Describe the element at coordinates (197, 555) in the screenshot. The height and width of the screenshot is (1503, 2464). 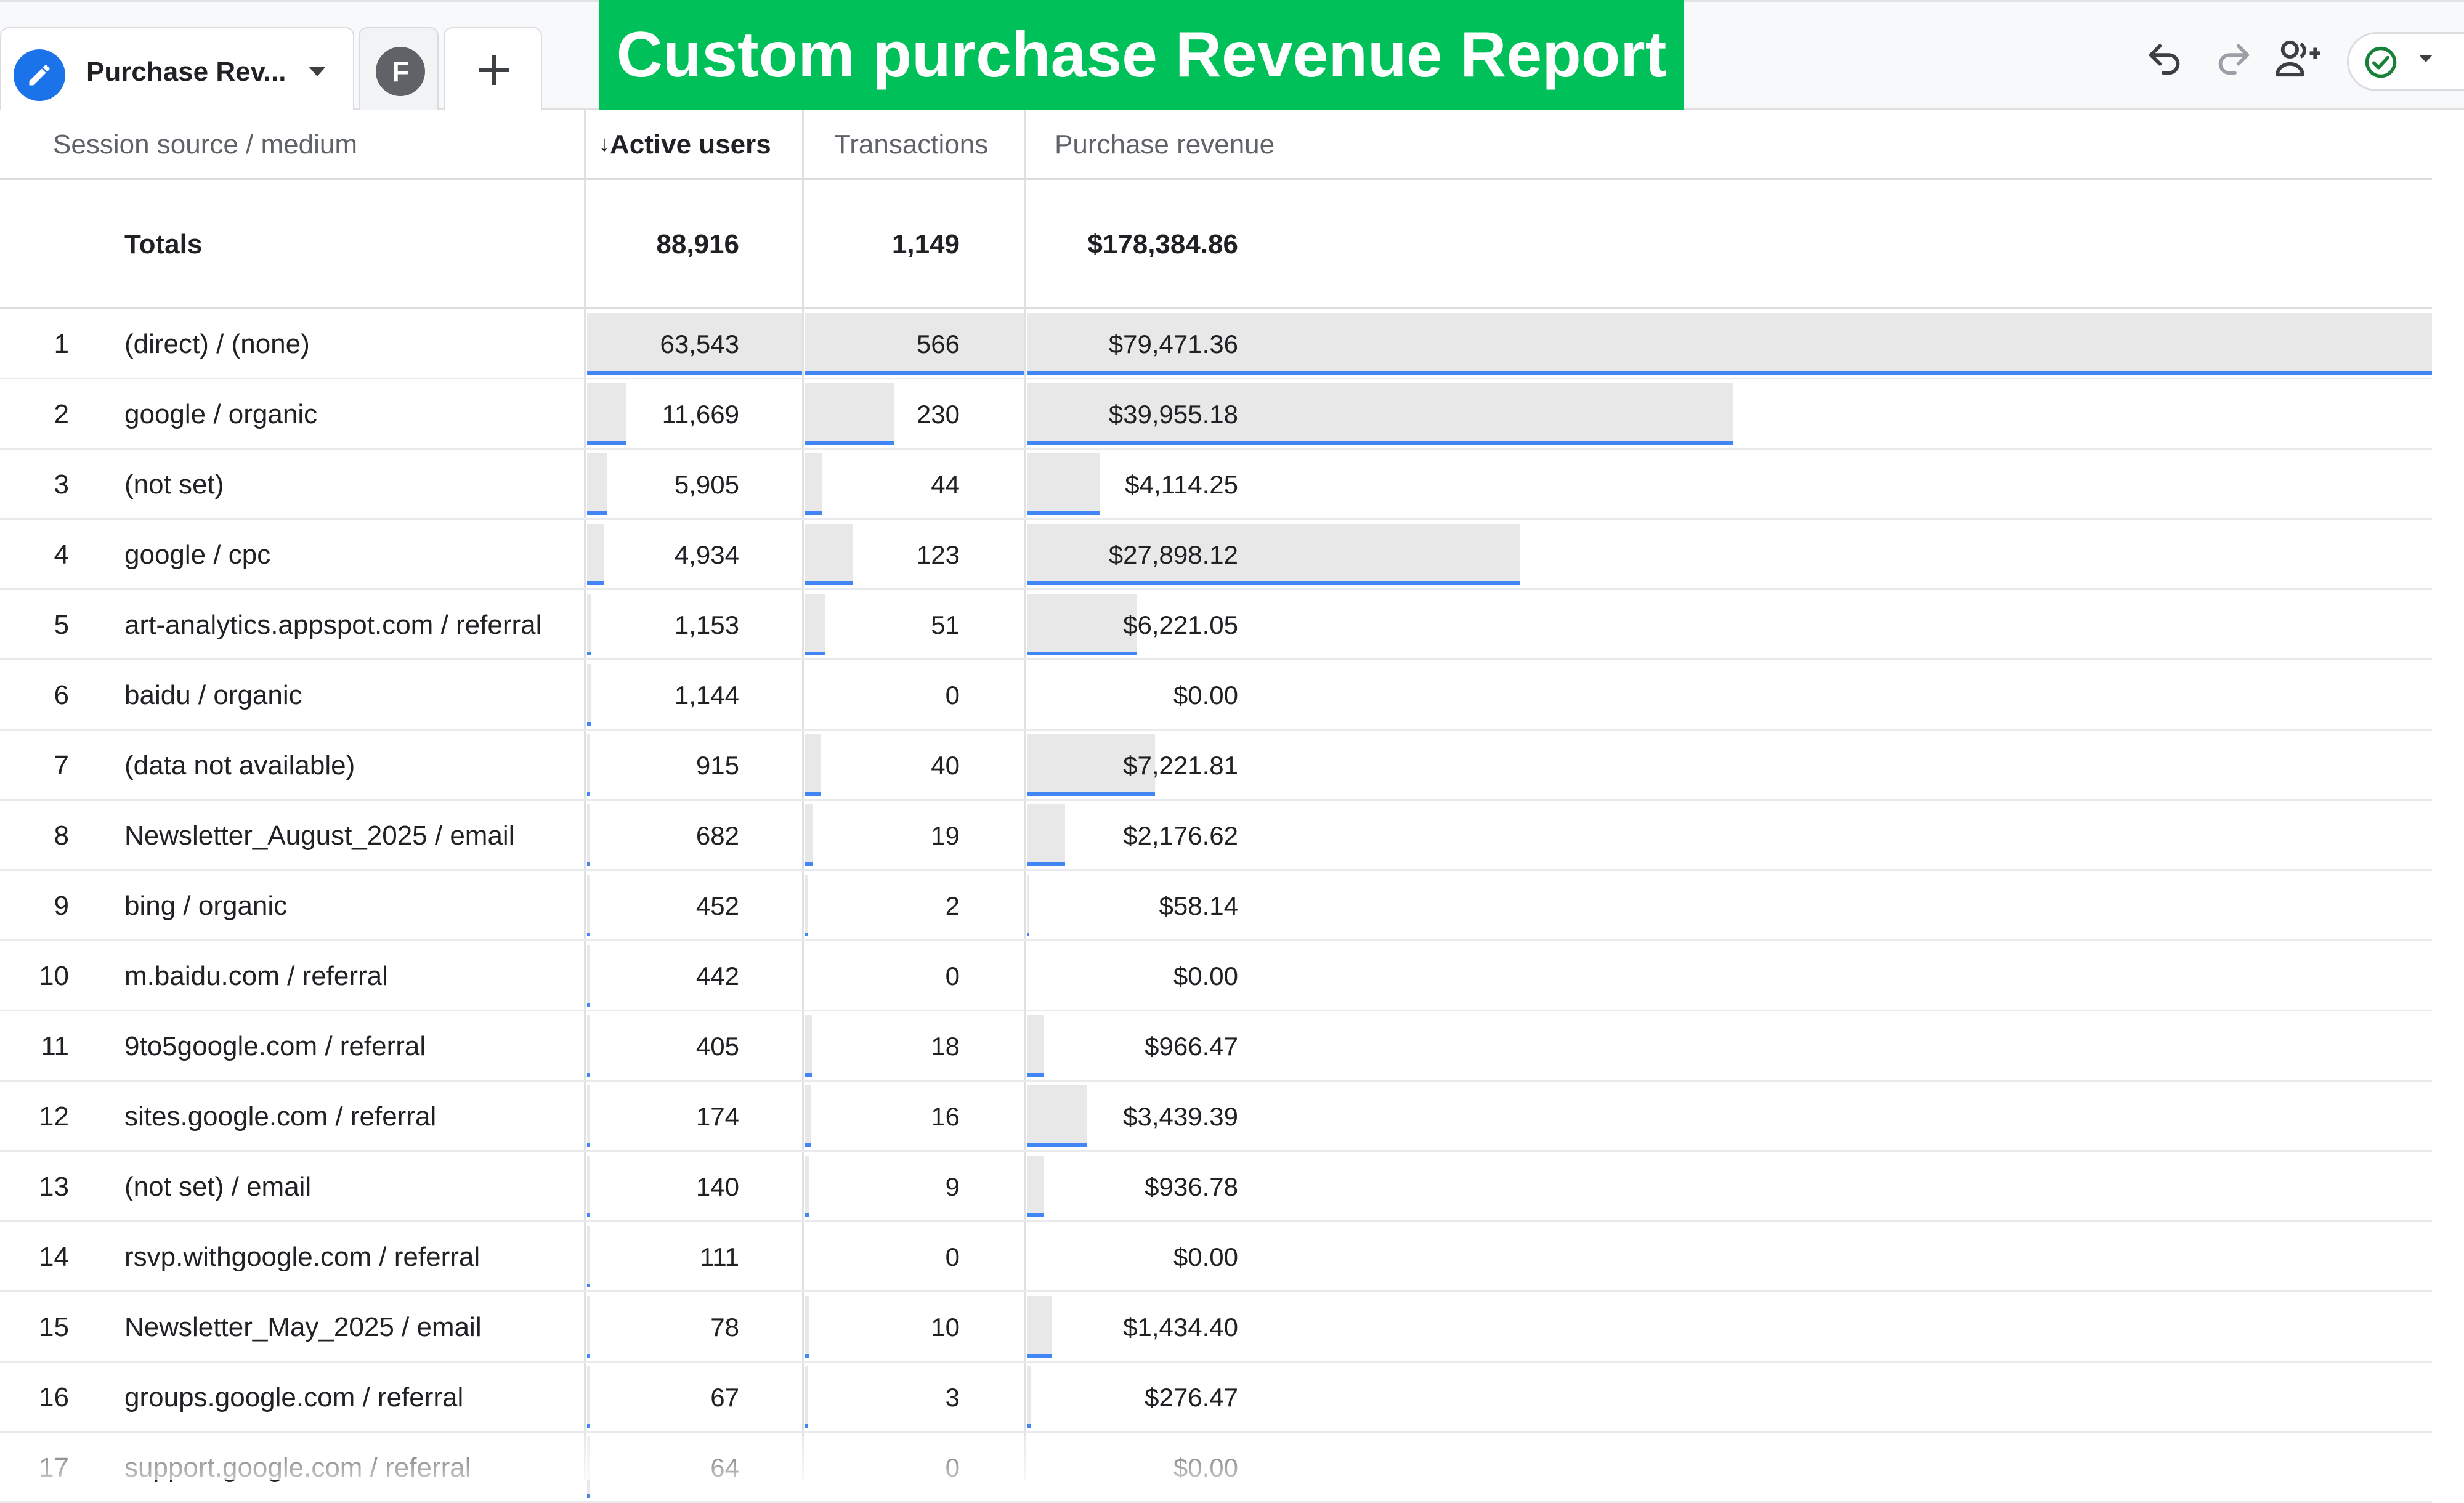
I see `row-source: google / cpc` at that location.